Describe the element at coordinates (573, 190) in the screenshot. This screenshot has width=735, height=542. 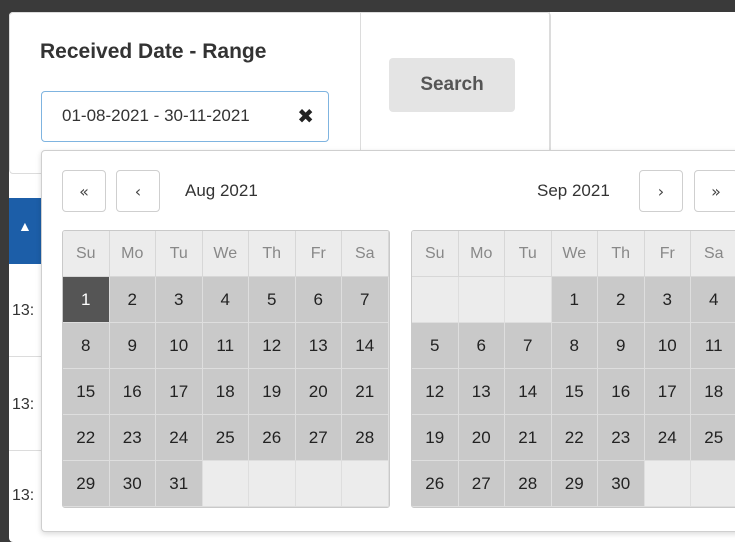
I see `right-month-title: Sep 2021` at that location.